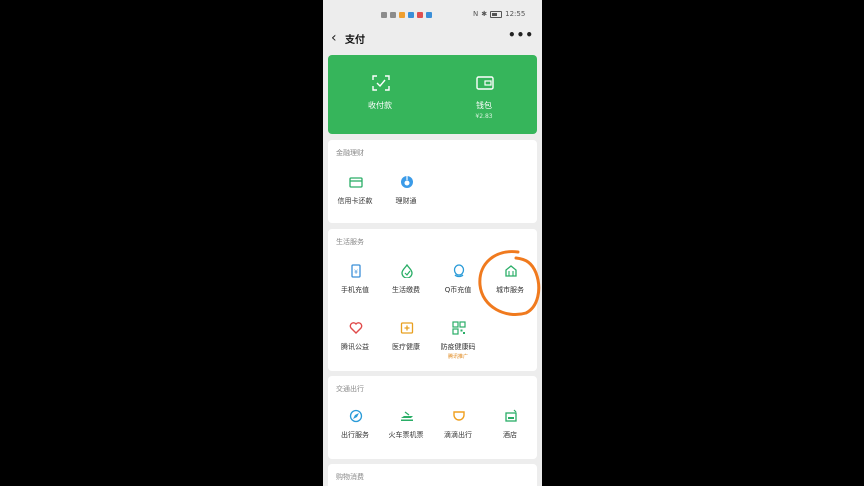  I want to click on item-label: 医疗健康, so click(406, 347).